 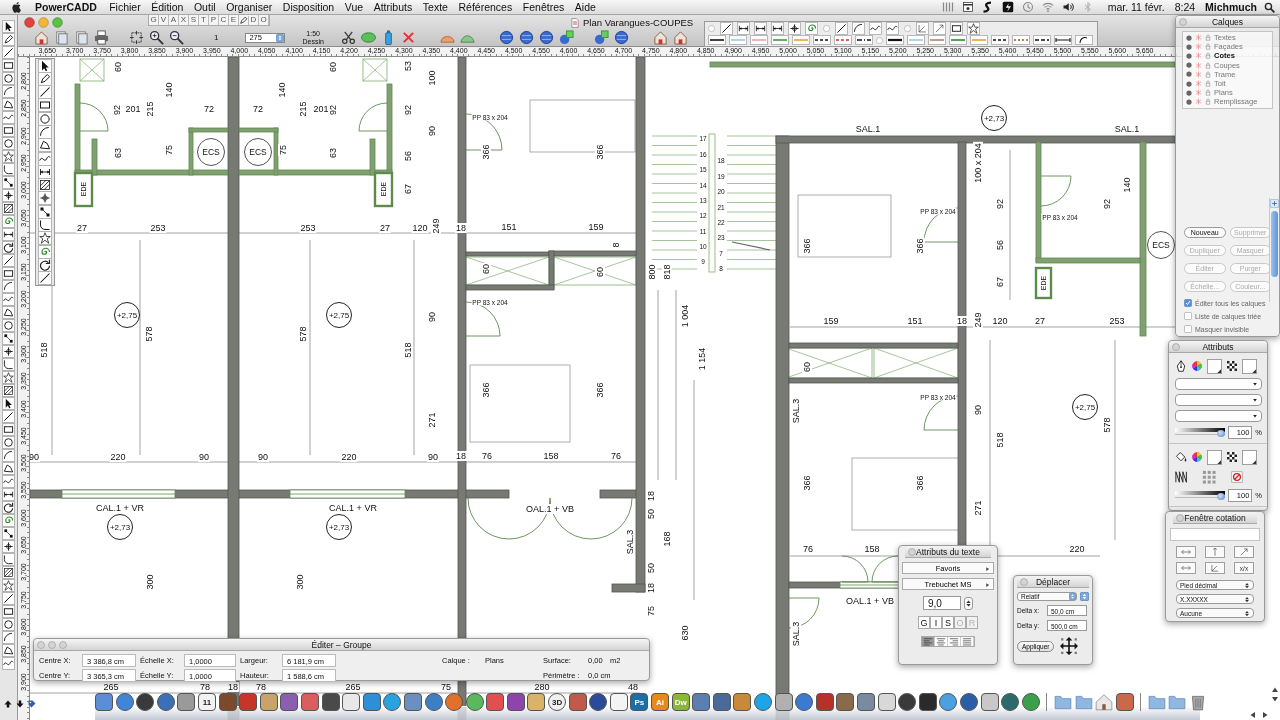 I want to click on curve-tool-icon, so click(x=892, y=28).